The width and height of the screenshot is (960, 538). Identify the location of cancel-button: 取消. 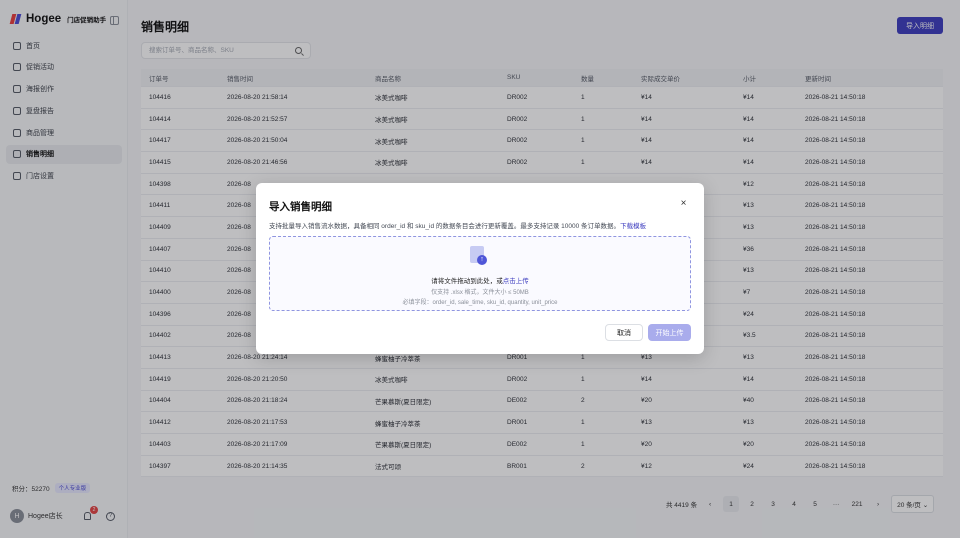
(624, 332).